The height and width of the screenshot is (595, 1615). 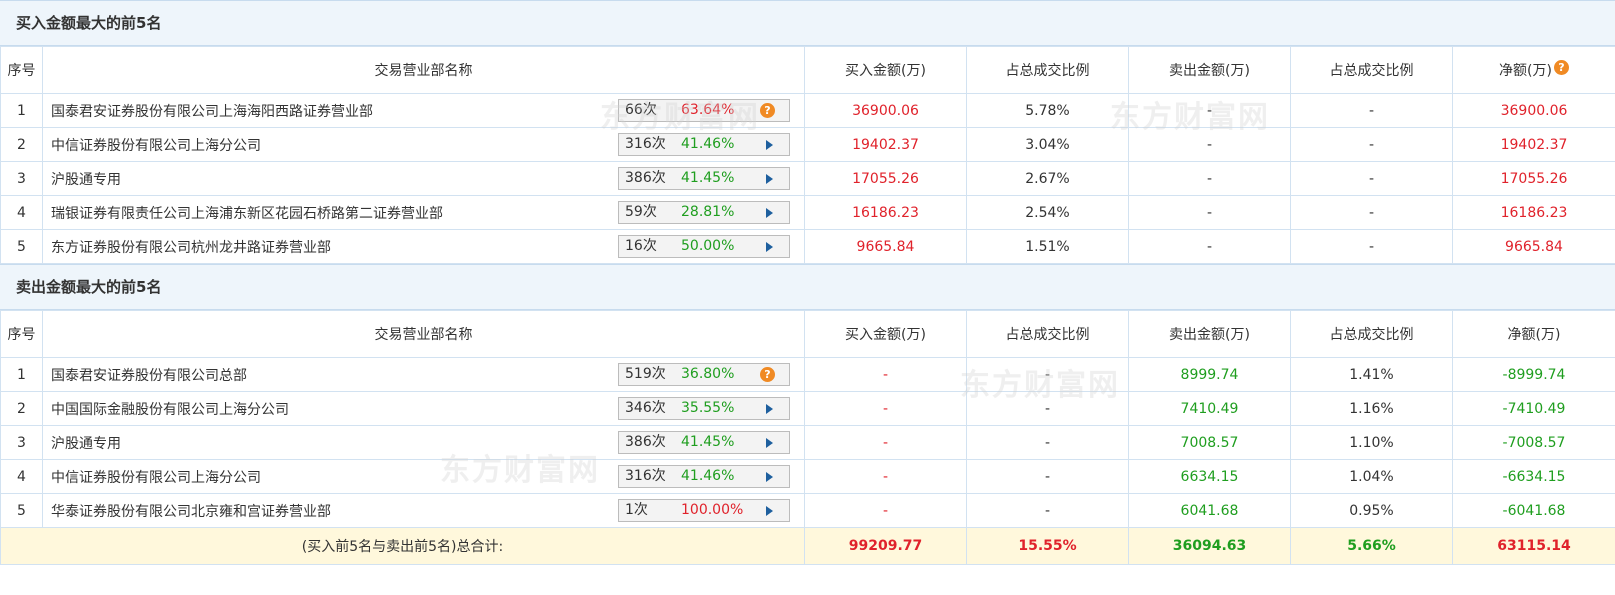 I want to click on sell-ratio: 0.95%, so click(x=1371, y=510).